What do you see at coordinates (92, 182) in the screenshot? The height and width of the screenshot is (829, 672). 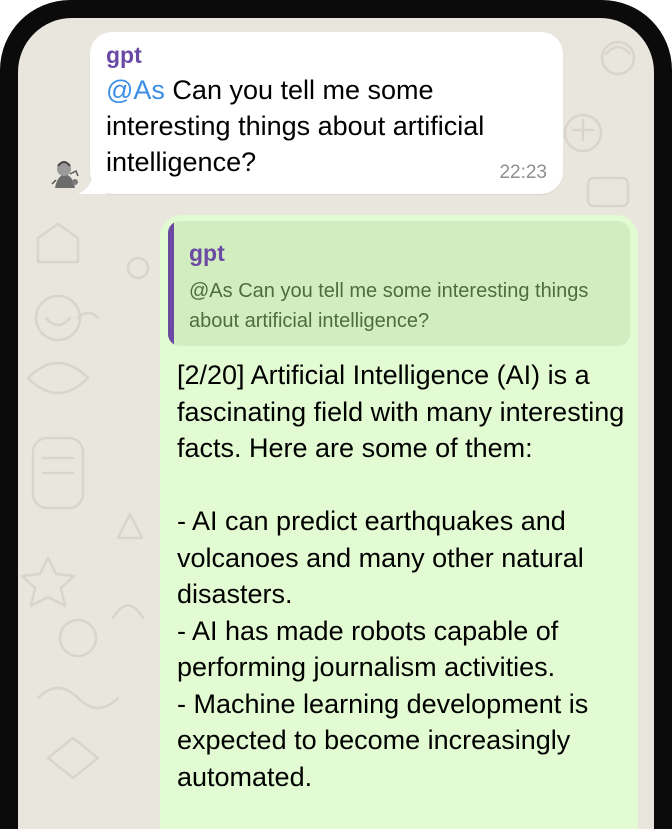 I see `bubble-tail` at bounding box center [92, 182].